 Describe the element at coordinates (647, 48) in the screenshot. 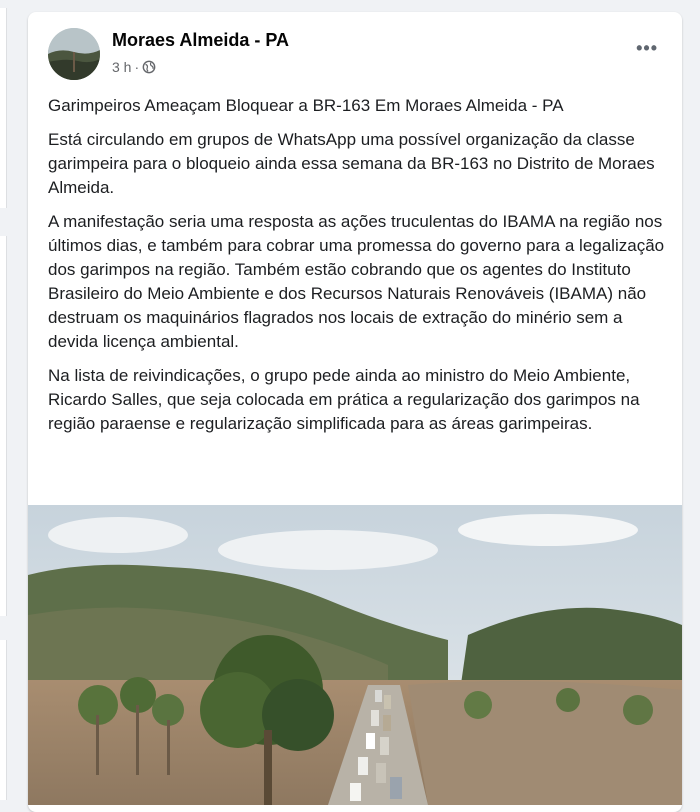

I see `more-options-icon: •••` at that location.